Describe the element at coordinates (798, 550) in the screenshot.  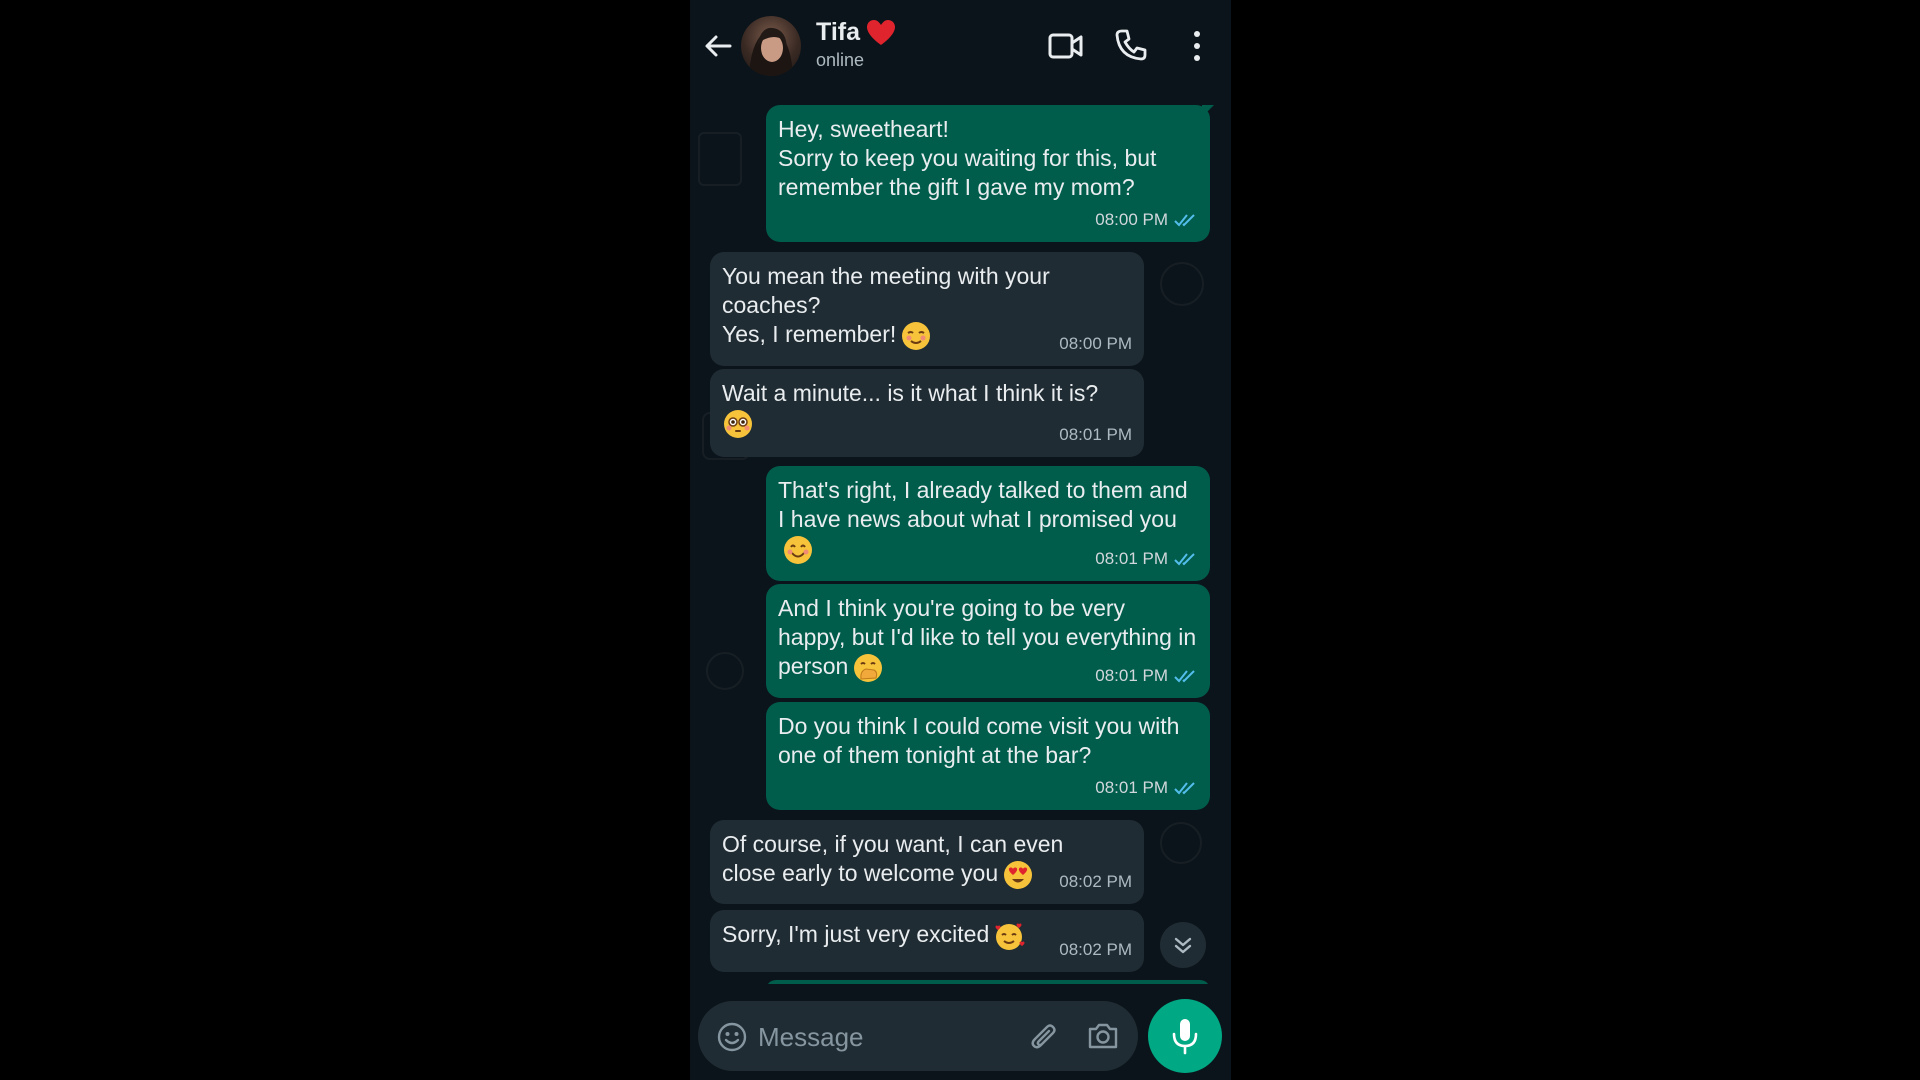
I see `smiling-face-emoji-icon` at that location.